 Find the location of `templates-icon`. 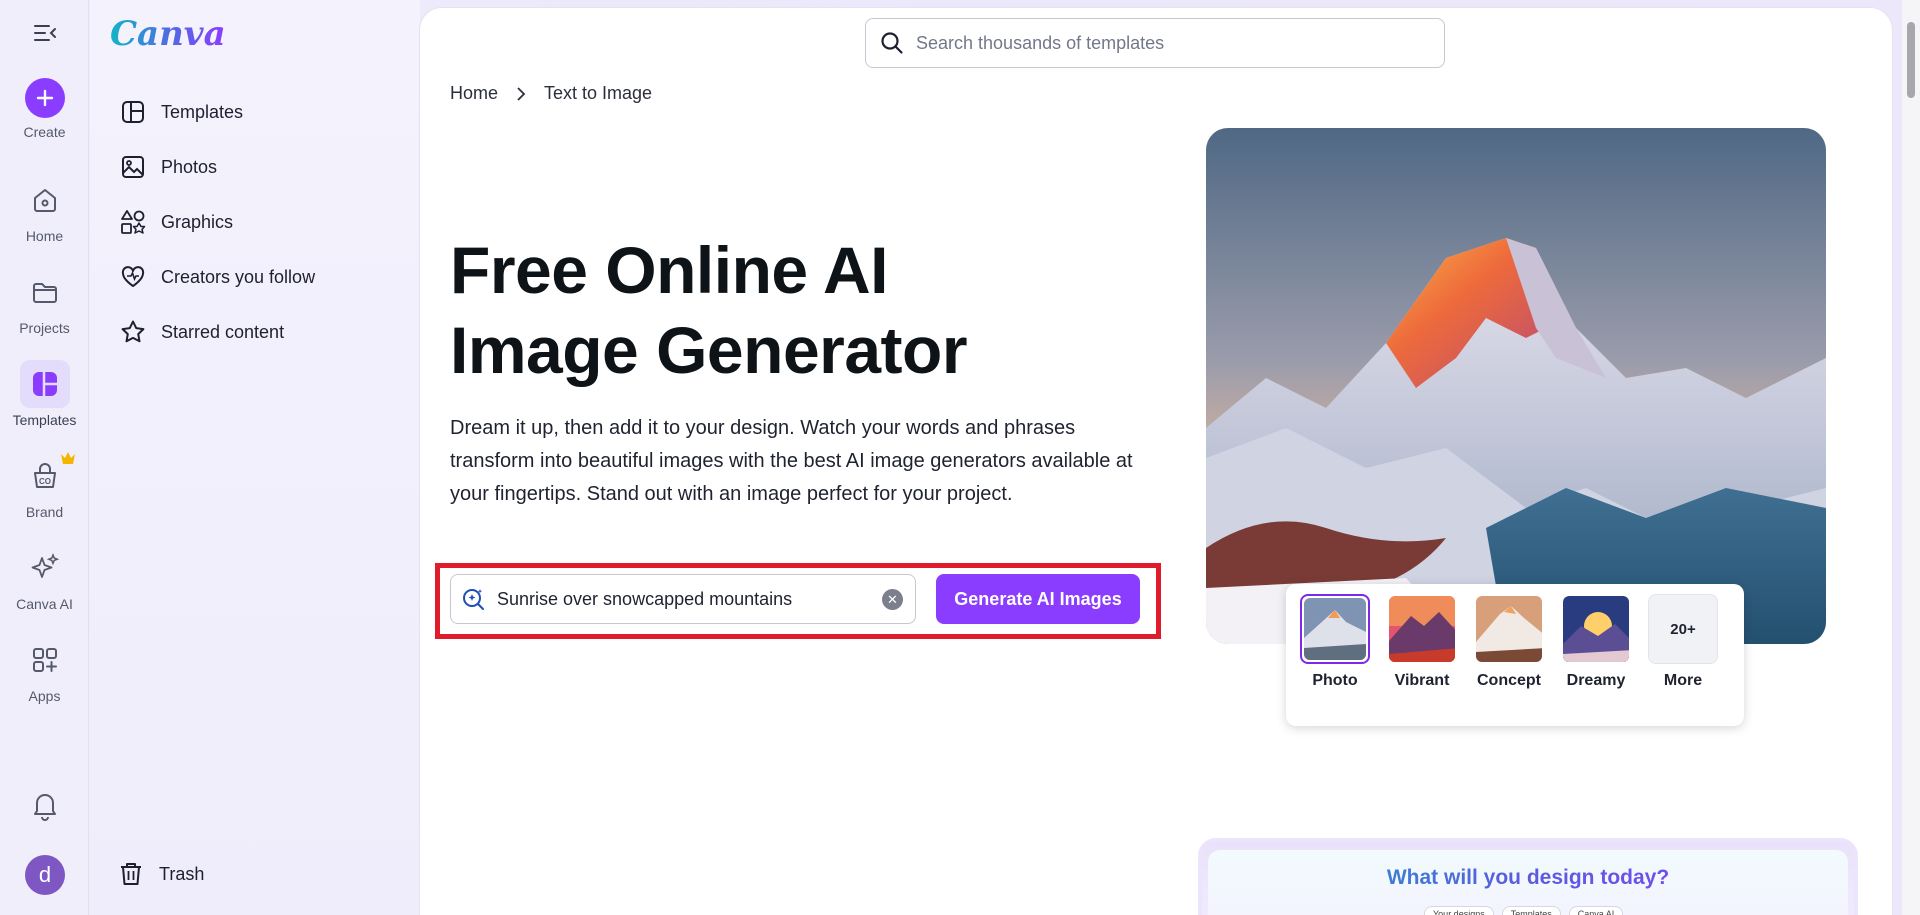

templates-icon is located at coordinates (44, 384).